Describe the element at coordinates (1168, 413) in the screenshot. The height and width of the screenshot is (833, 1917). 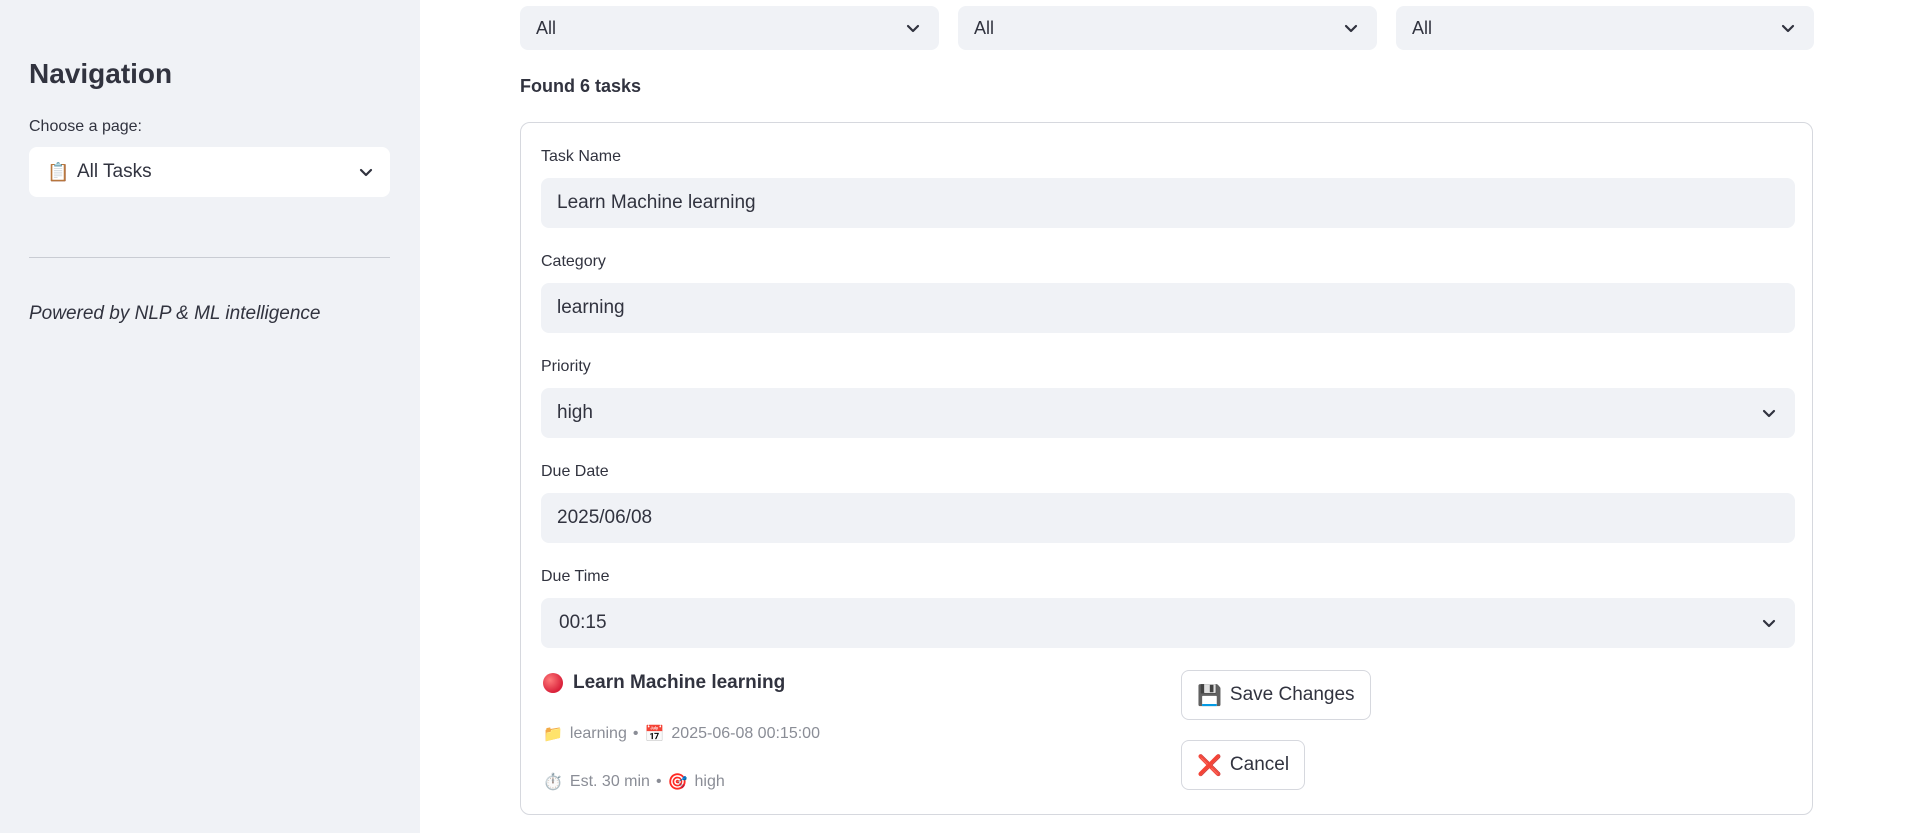
I see `priority-select: high` at that location.